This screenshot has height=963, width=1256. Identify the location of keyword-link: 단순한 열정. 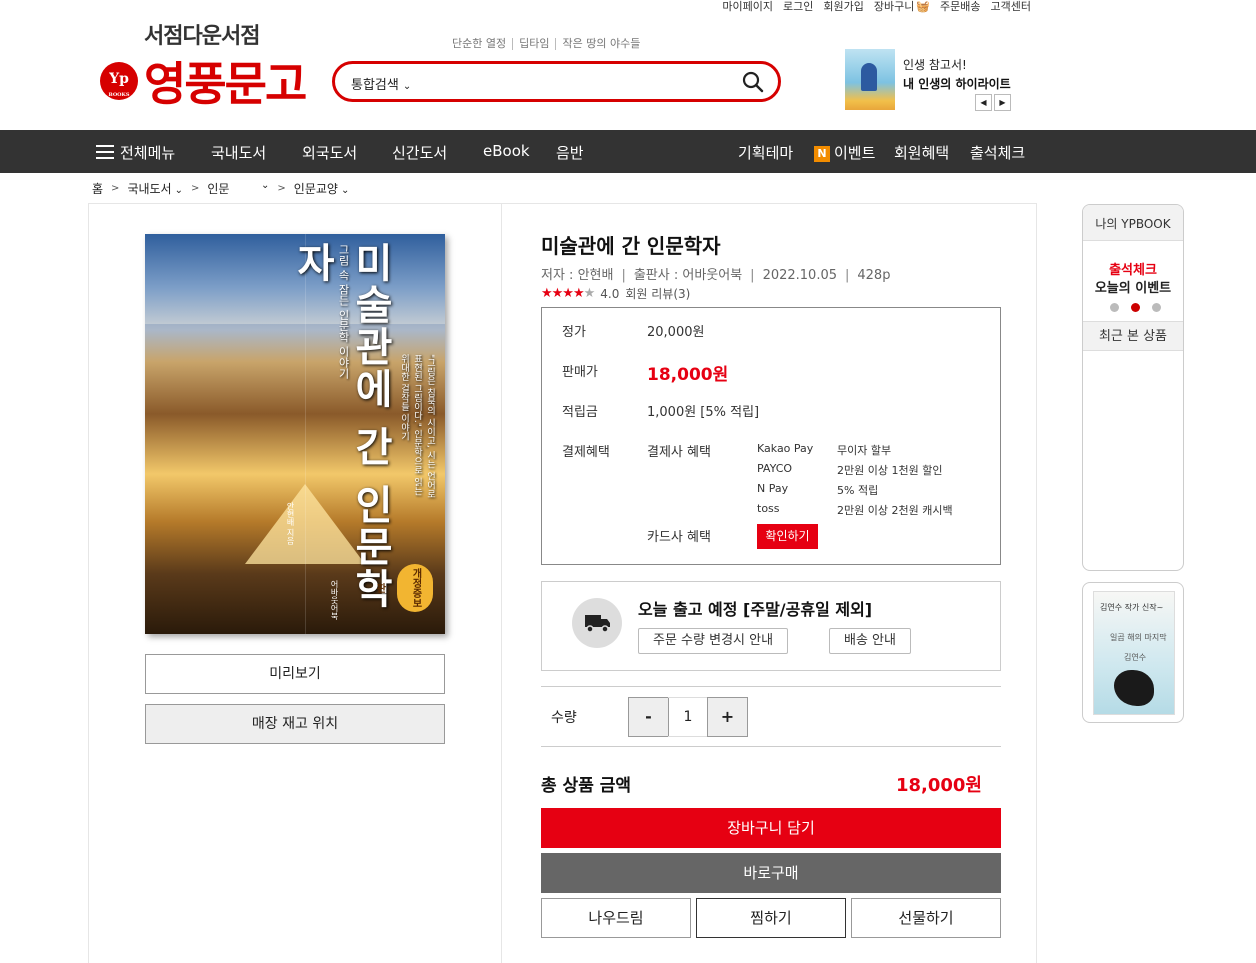
(483, 44).